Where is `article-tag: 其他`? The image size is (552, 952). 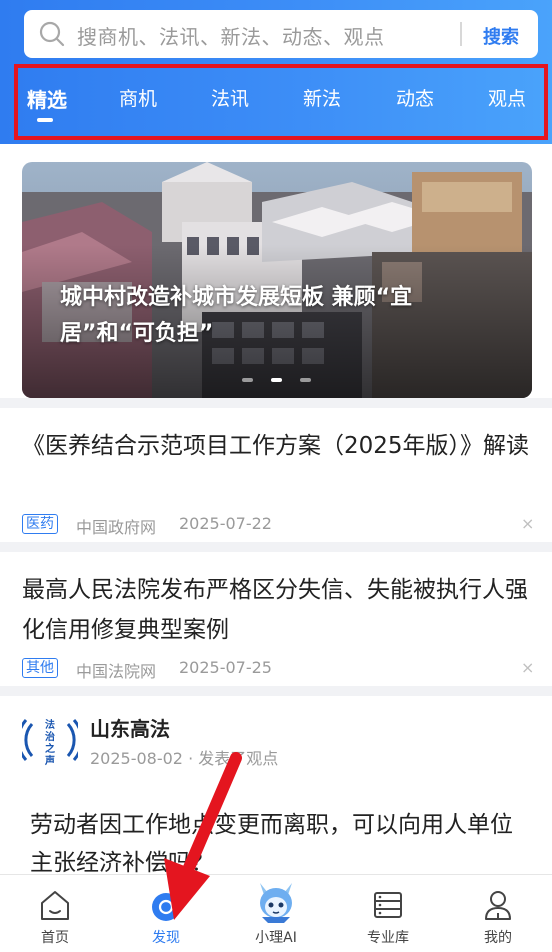 article-tag: 其他 is located at coordinates (40, 668).